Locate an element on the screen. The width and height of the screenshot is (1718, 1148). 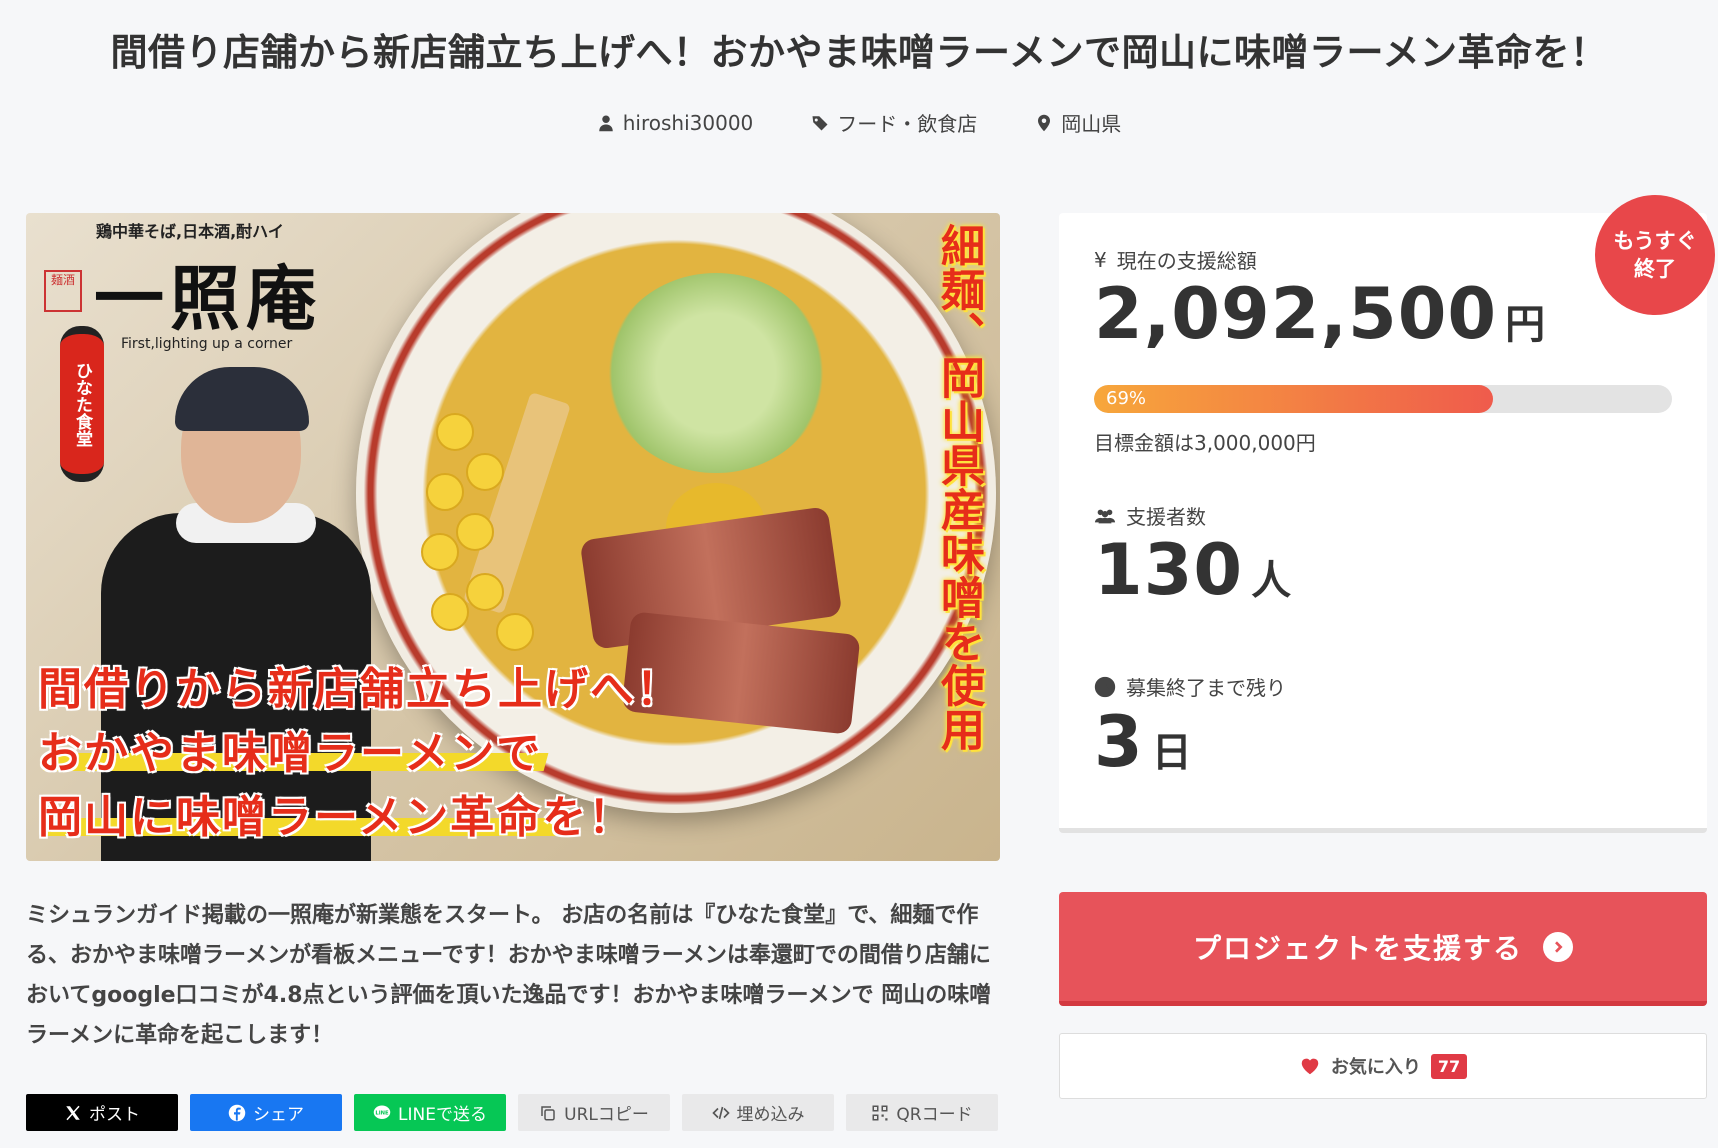
supporters-label: 支援者数 is located at coordinates (1166, 517).